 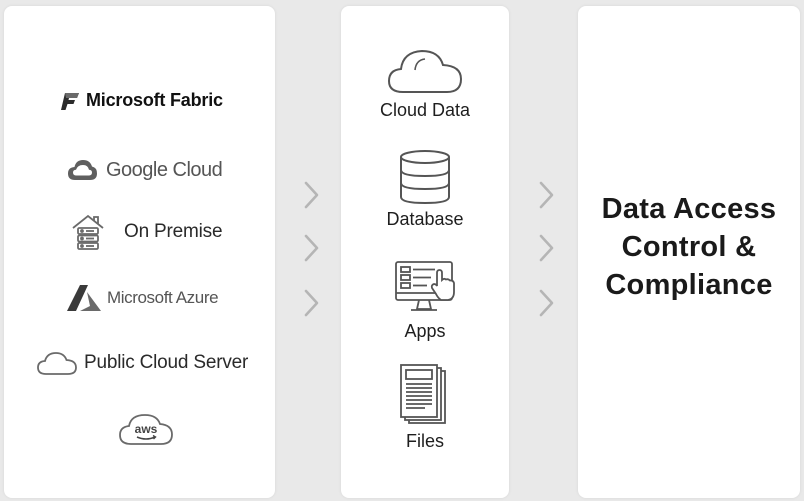 I want to click on source-microsoft-azure: Microsoft Azure, so click(x=142, y=298).